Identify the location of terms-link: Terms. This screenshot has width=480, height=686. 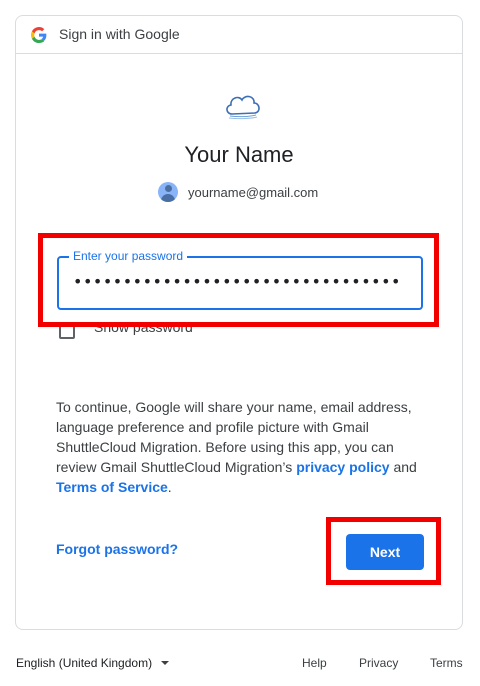
(446, 663).